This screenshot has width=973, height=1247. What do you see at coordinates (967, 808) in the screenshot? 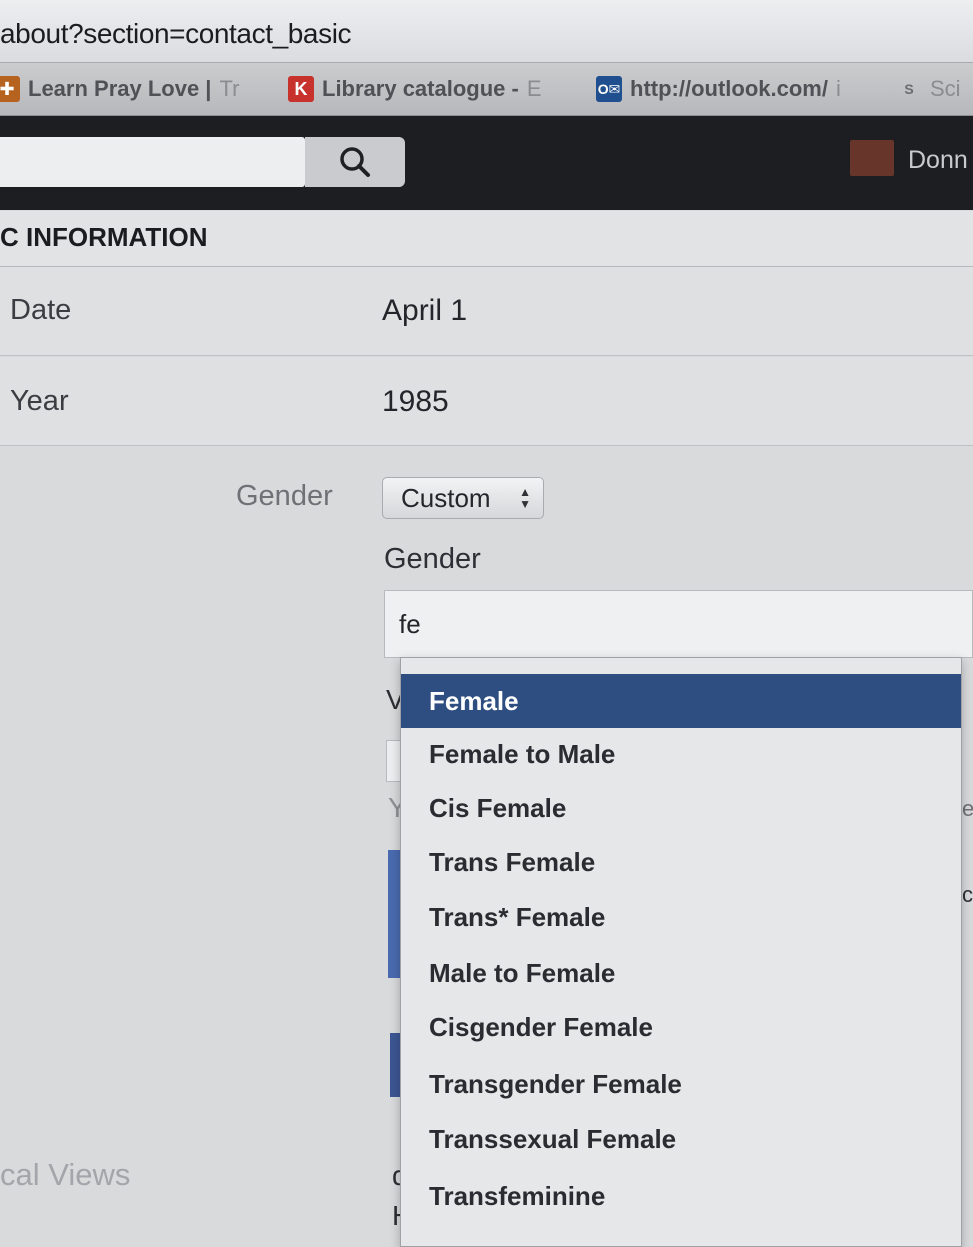
I see `hidden-label-e: e` at bounding box center [967, 808].